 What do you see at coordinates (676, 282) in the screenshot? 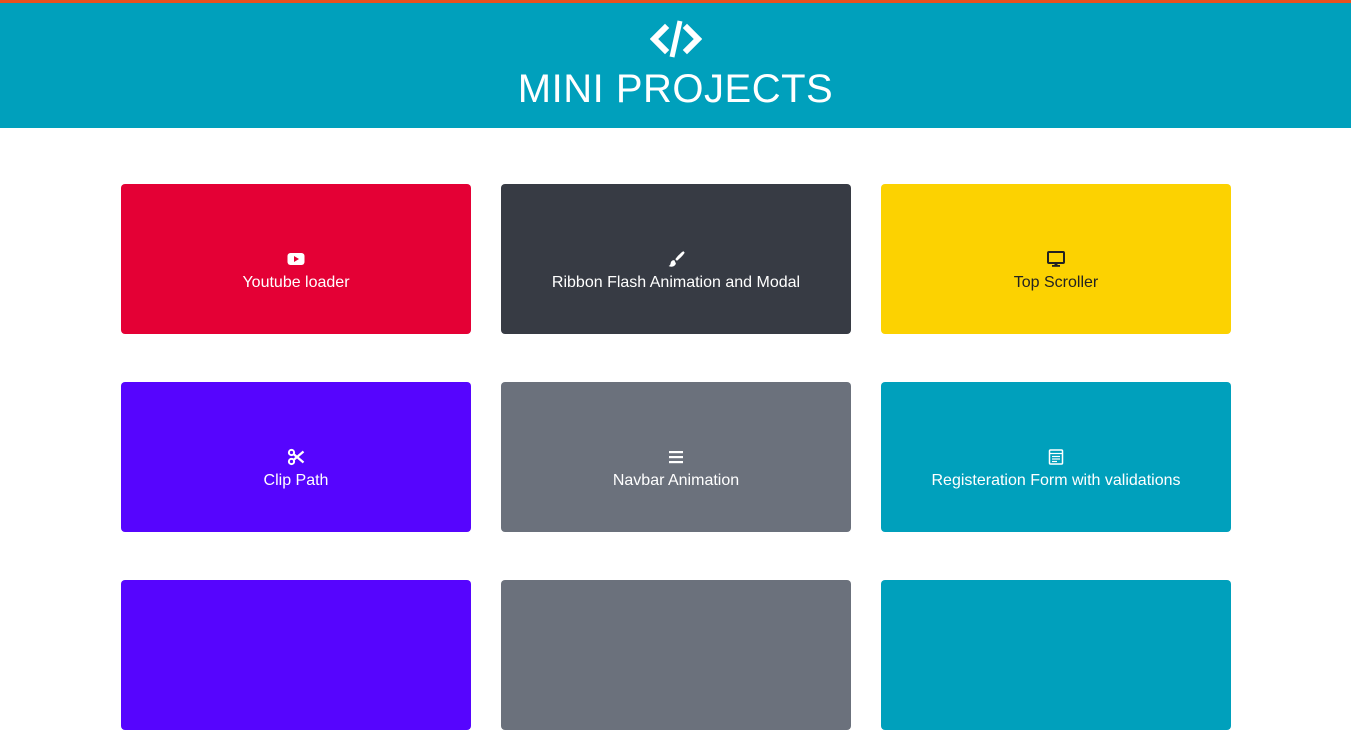
I see `project-card-label: Ribbon Flash Animation and Modal` at bounding box center [676, 282].